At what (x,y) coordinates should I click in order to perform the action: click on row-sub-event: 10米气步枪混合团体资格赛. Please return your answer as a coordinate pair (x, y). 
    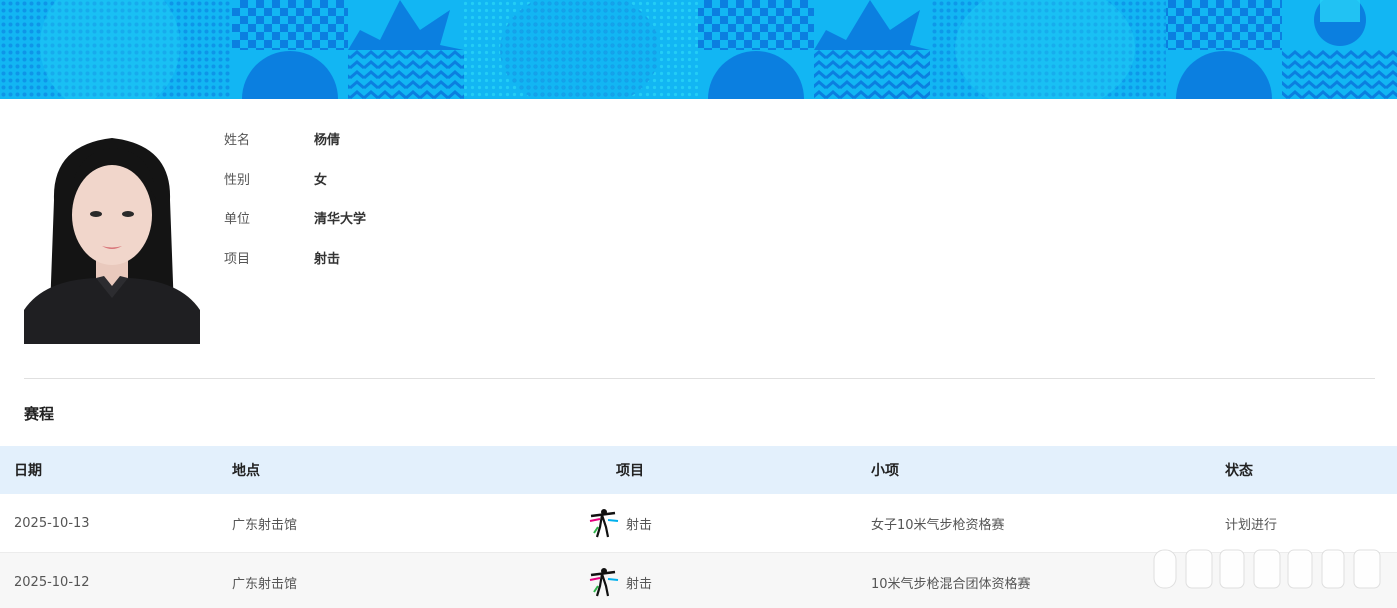
    Looking at the image, I should click on (951, 584).